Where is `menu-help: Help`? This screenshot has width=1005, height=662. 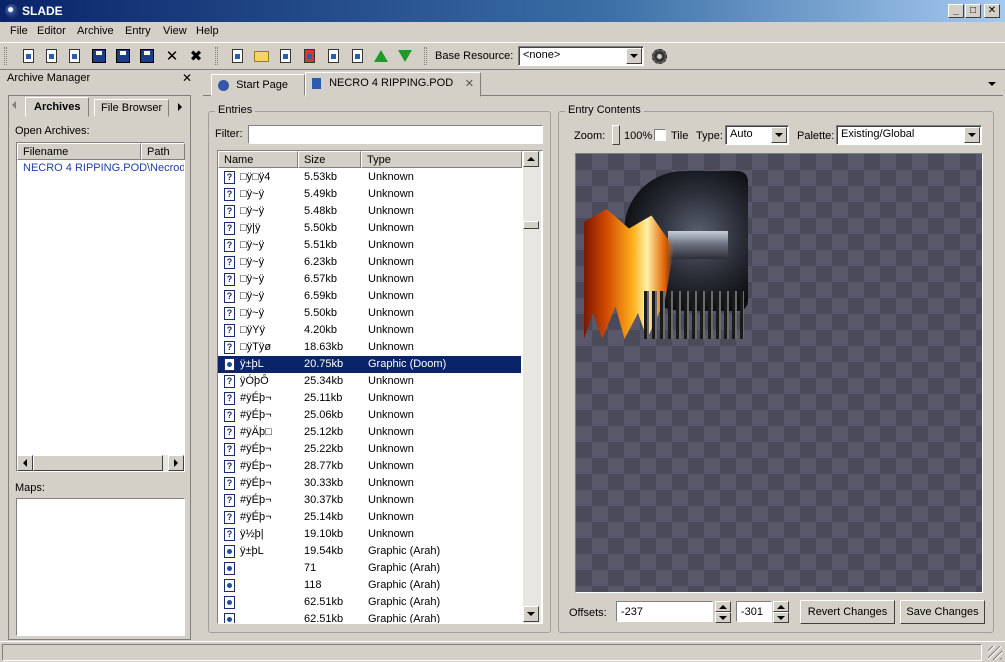 menu-help: Help is located at coordinates (207, 31).